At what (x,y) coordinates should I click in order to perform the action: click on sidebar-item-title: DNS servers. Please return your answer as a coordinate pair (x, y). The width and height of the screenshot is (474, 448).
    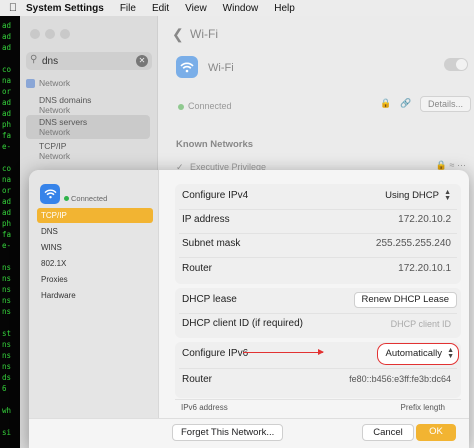
    Looking at the image, I should click on (63, 122).